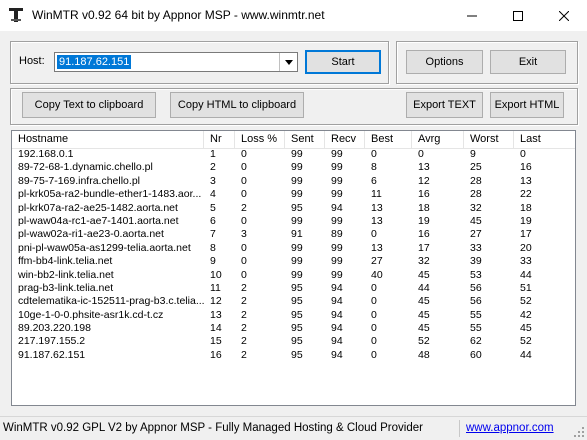  What do you see at coordinates (510, 428) in the screenshot?
I see `appnor-link: www.appnor.com` at bounding box center [510, 428].